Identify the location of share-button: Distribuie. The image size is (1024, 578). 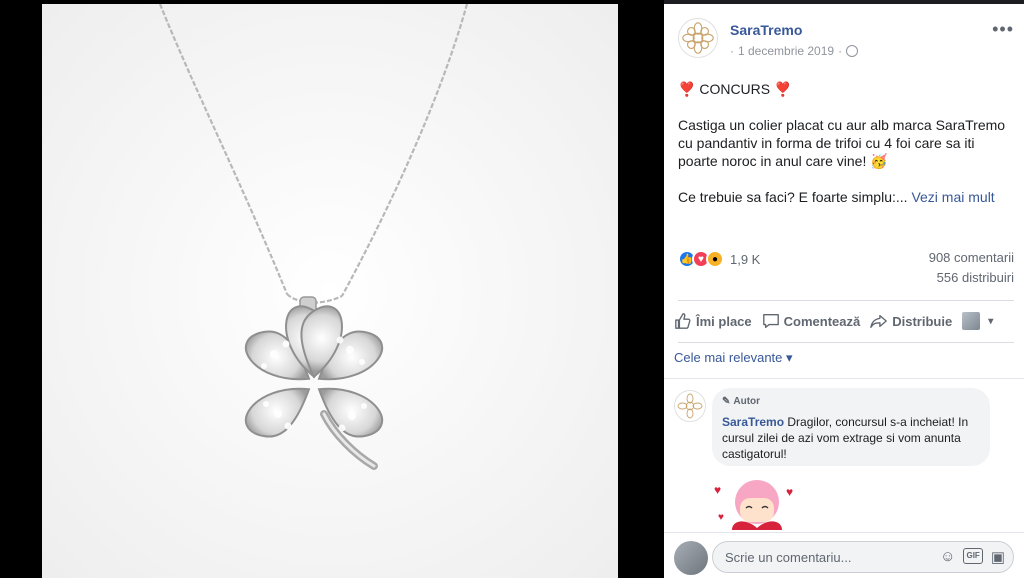
(911, 321).